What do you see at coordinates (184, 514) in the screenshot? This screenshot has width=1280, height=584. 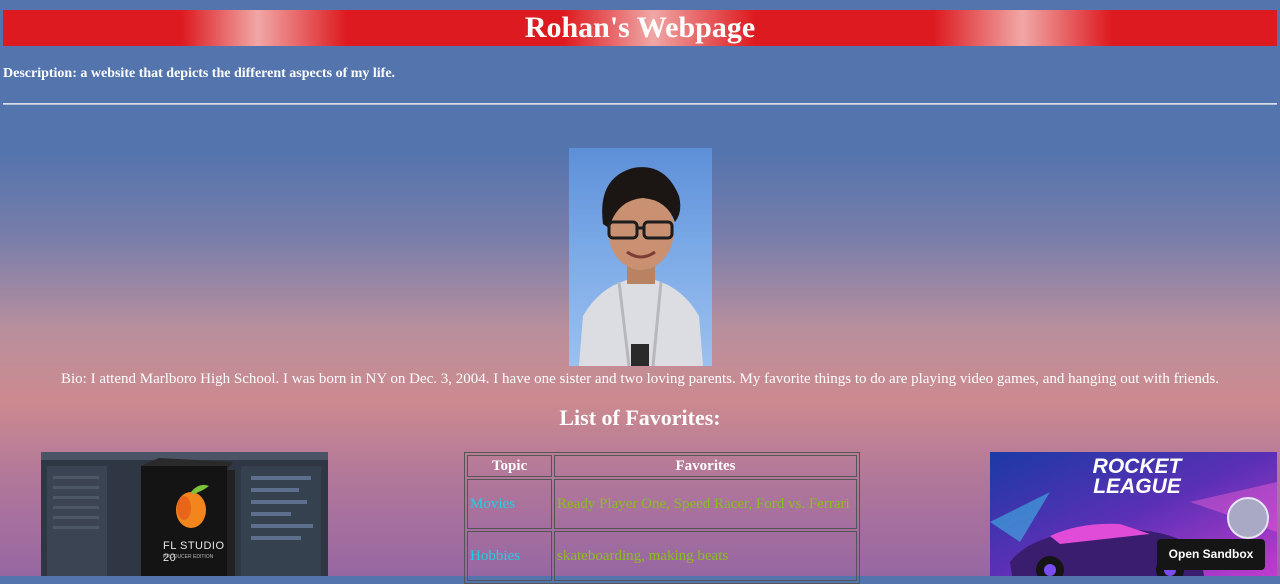 I see `fl-studio-image: FL STUDIO 20 PRODUCER EDITION` at bounding box center [184, 514].